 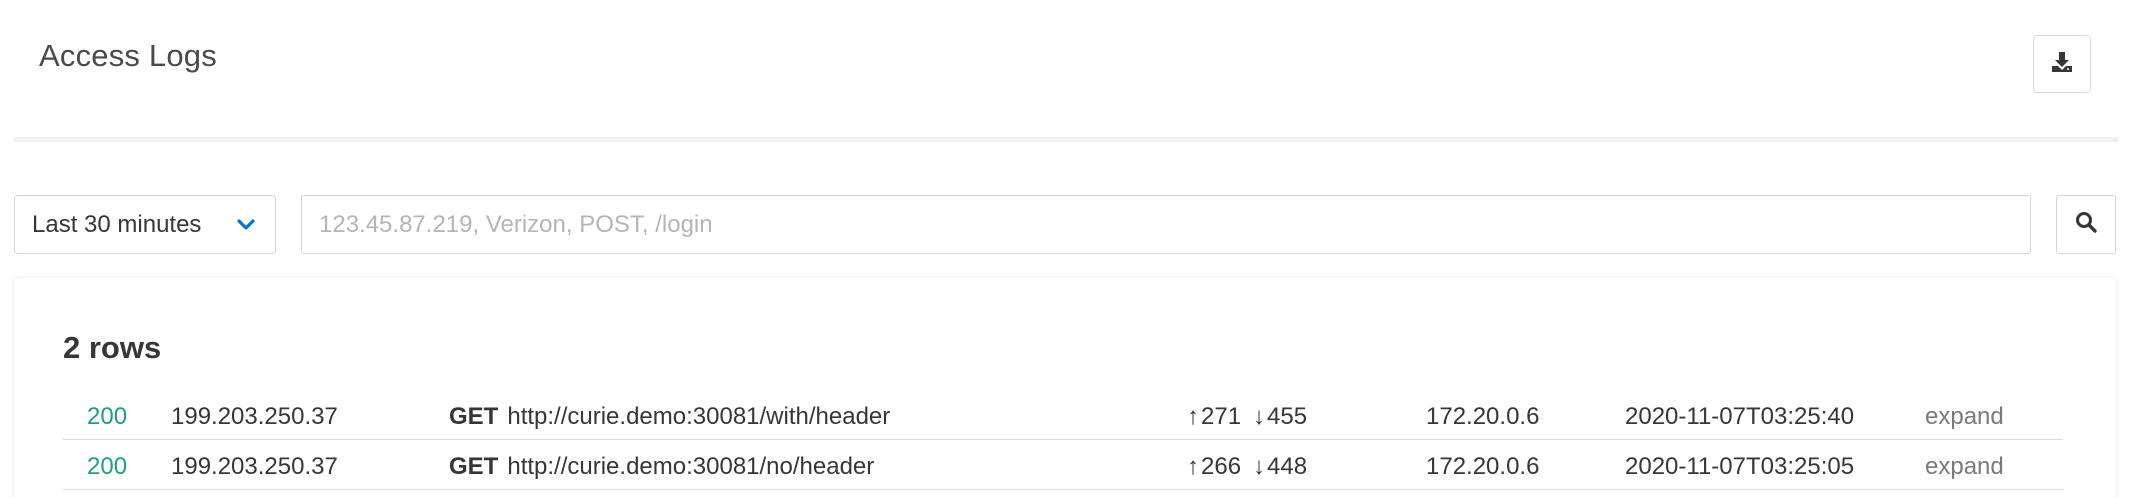 I want to click on chevron-down-icon, so click(x=246, y=227).